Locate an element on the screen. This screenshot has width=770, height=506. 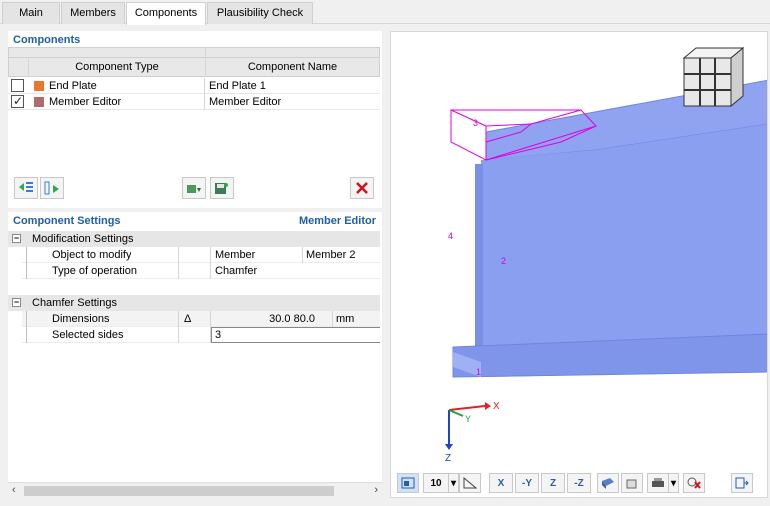
view-neg-z-button: -Z is located at coordinates (579, 483).